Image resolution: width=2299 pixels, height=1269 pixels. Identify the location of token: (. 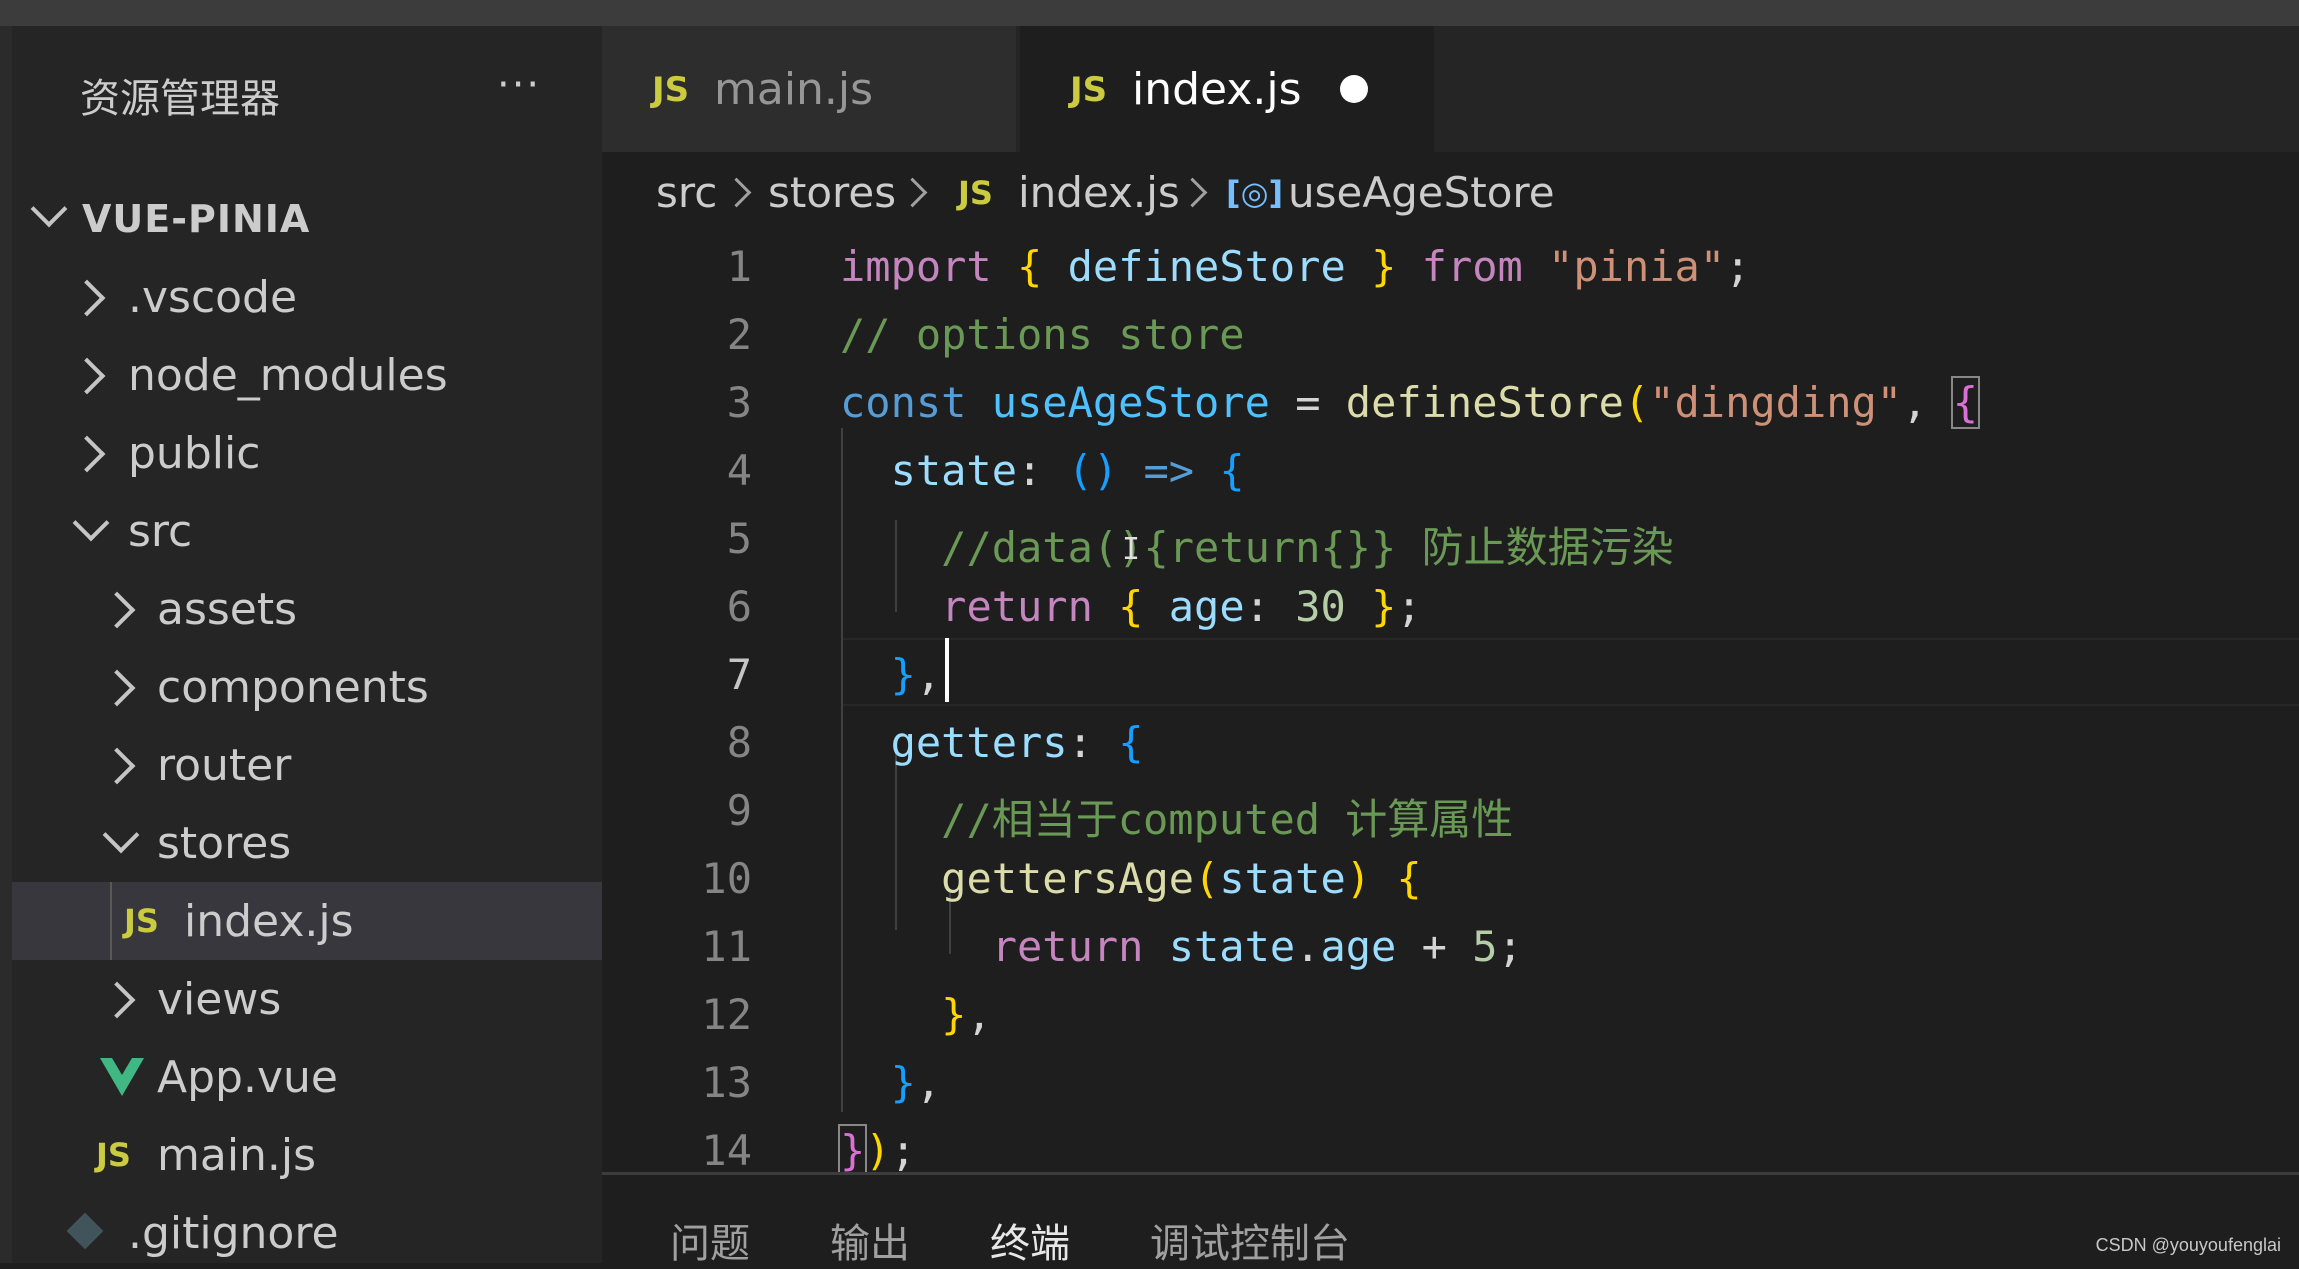
(1207, 878).